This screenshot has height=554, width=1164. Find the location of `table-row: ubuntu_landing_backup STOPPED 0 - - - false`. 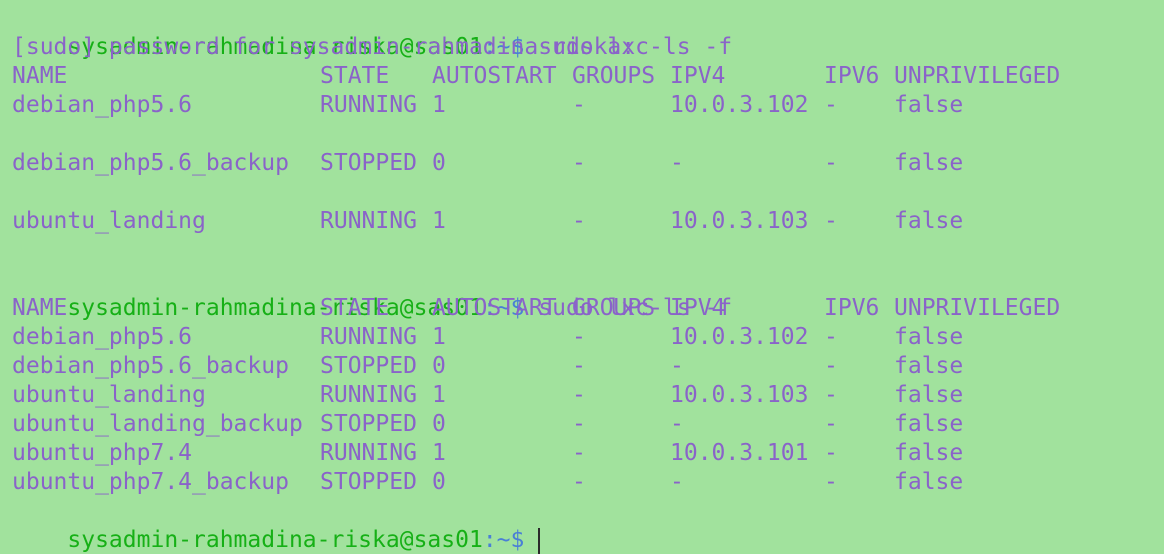

table-row: ubuntu_landing_backup STOPPED 0 - - - false is located at coordinates (588, 424).